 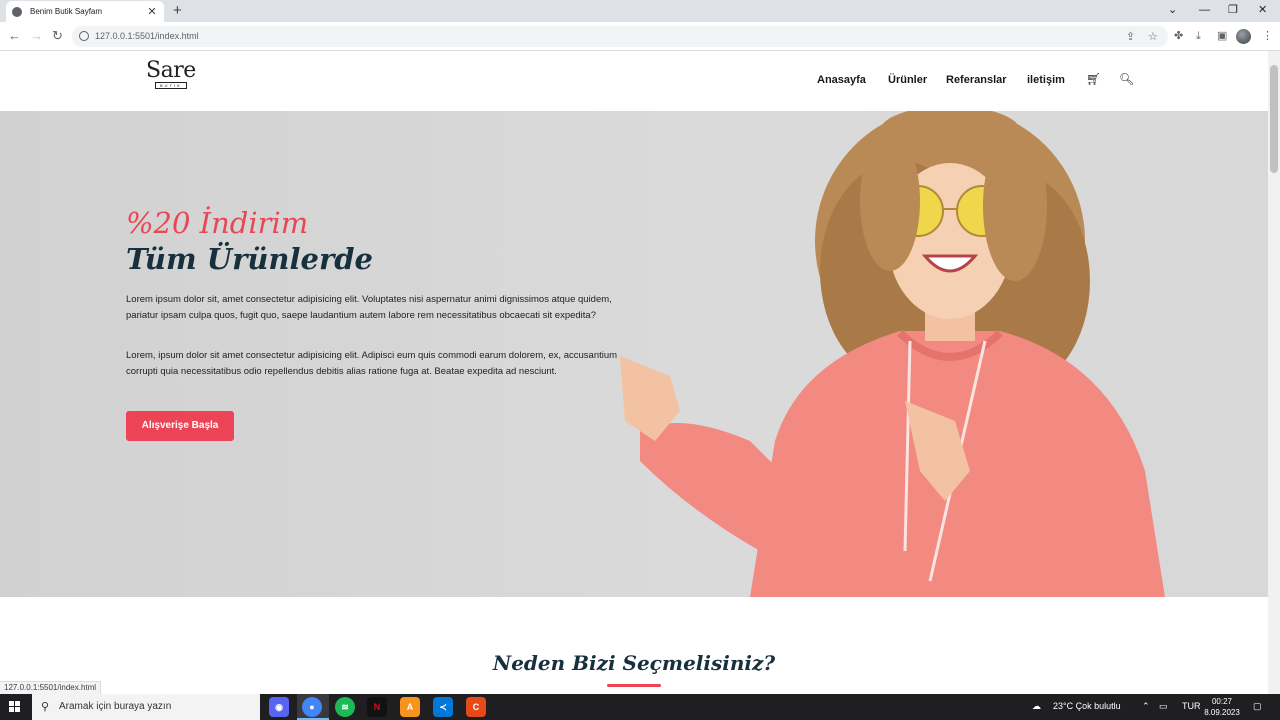 I want to click on taskbar-clock: 00:27 8.09.2023, so click(x=1222, y=707).